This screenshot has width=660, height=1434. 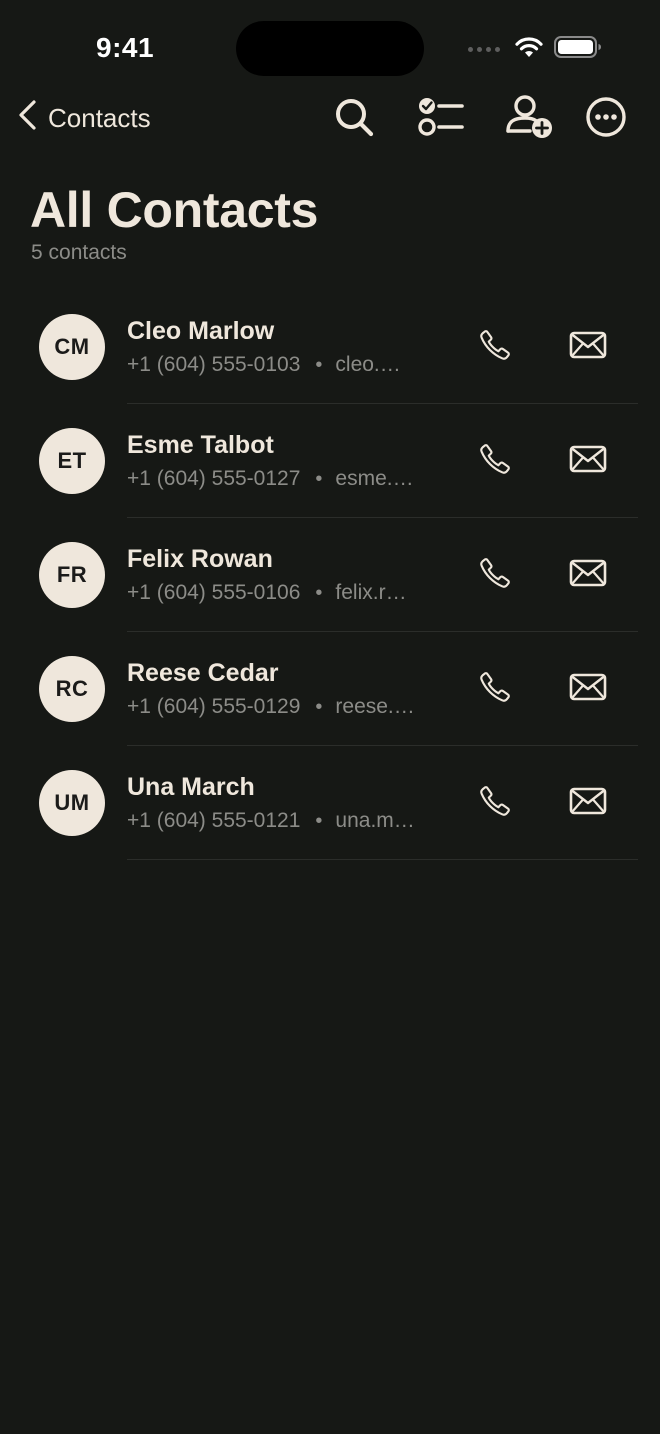 I want to click on back-label: Contacts, so click(x=99, y=117).